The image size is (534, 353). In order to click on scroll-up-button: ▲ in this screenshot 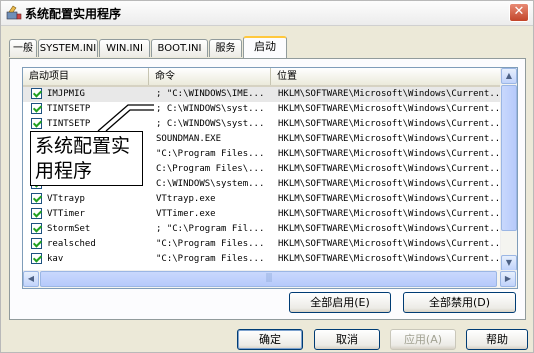, I will do `click(509, 76)`.